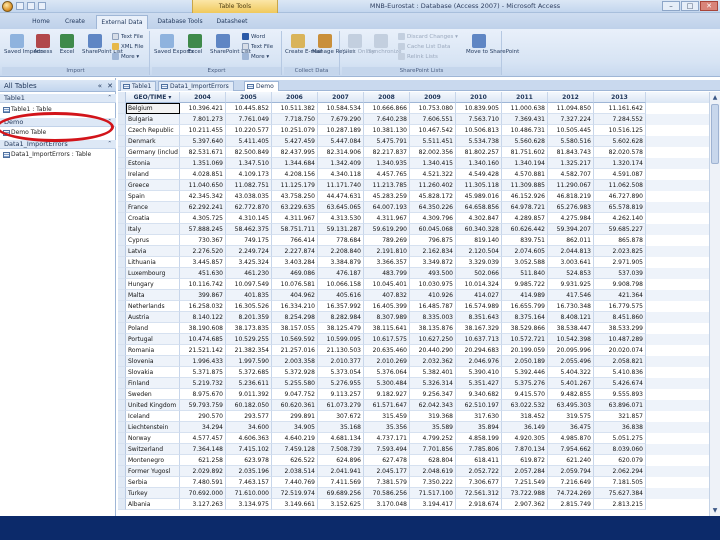  I want to click on population-cell: 10.666.866, so click(387, 108).